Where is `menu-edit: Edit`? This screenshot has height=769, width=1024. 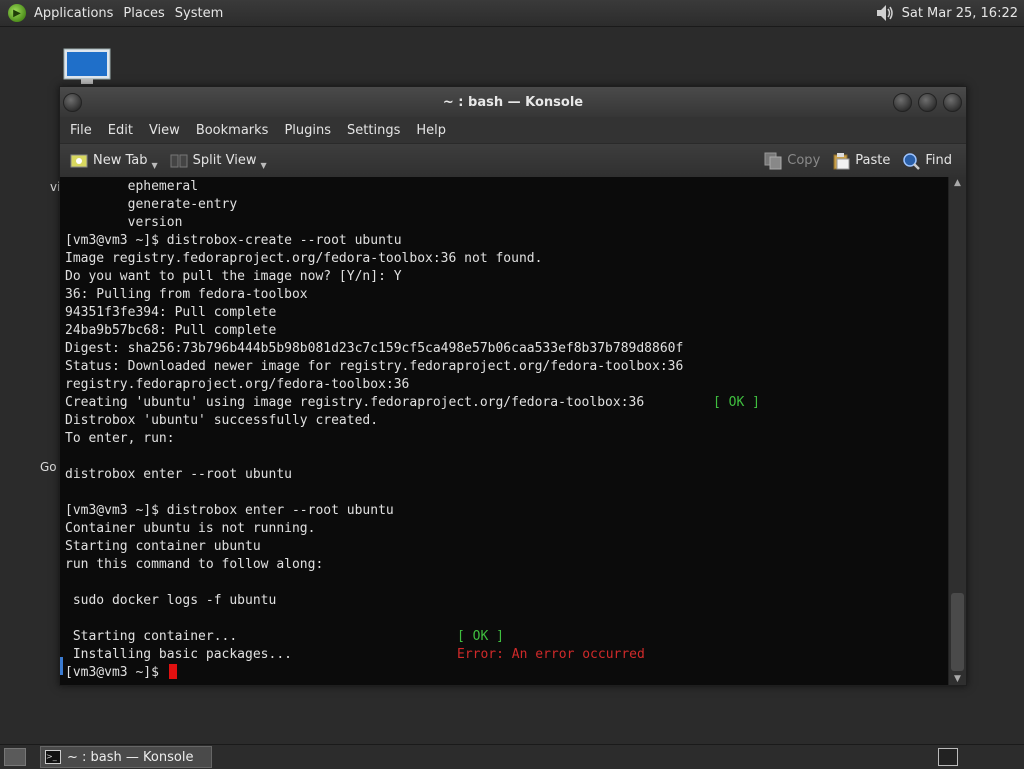
menu-edit: Edit is located at coordinates (120, 130).